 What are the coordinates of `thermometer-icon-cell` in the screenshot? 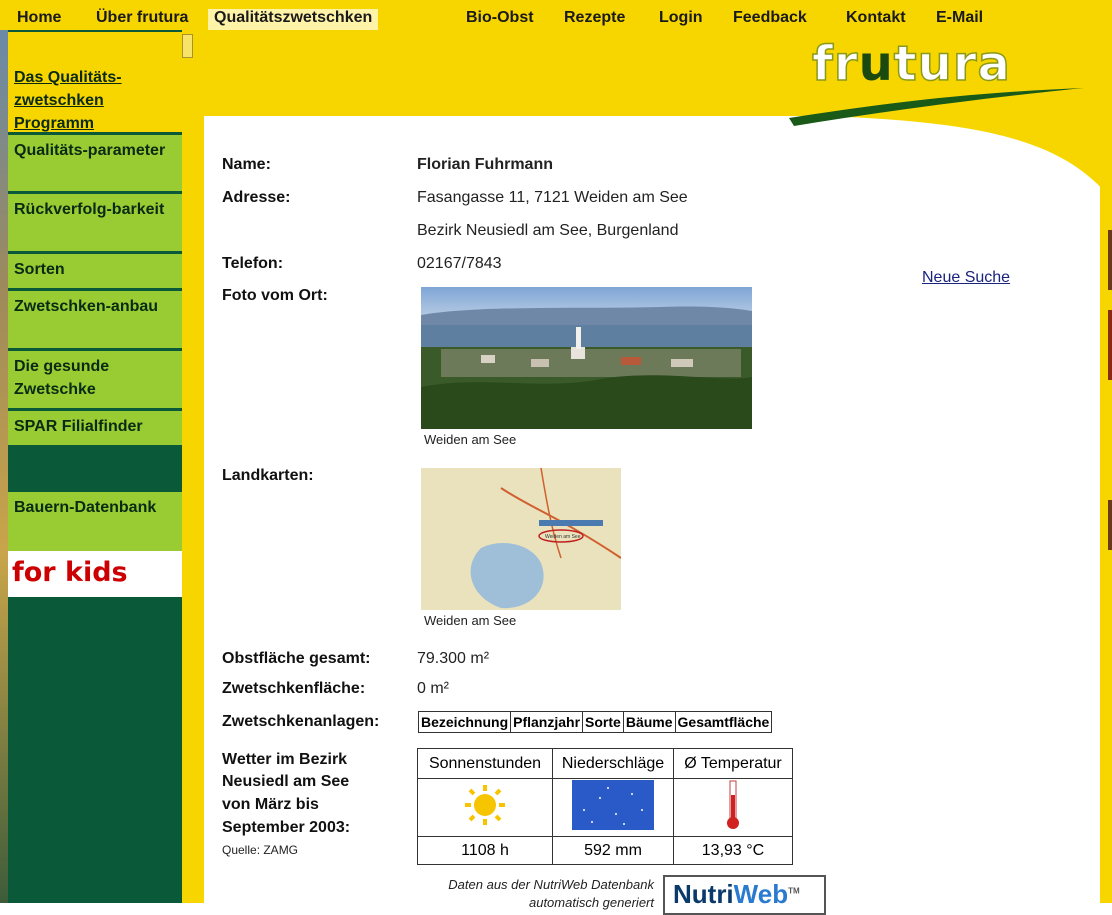 It's located at (733, 807).